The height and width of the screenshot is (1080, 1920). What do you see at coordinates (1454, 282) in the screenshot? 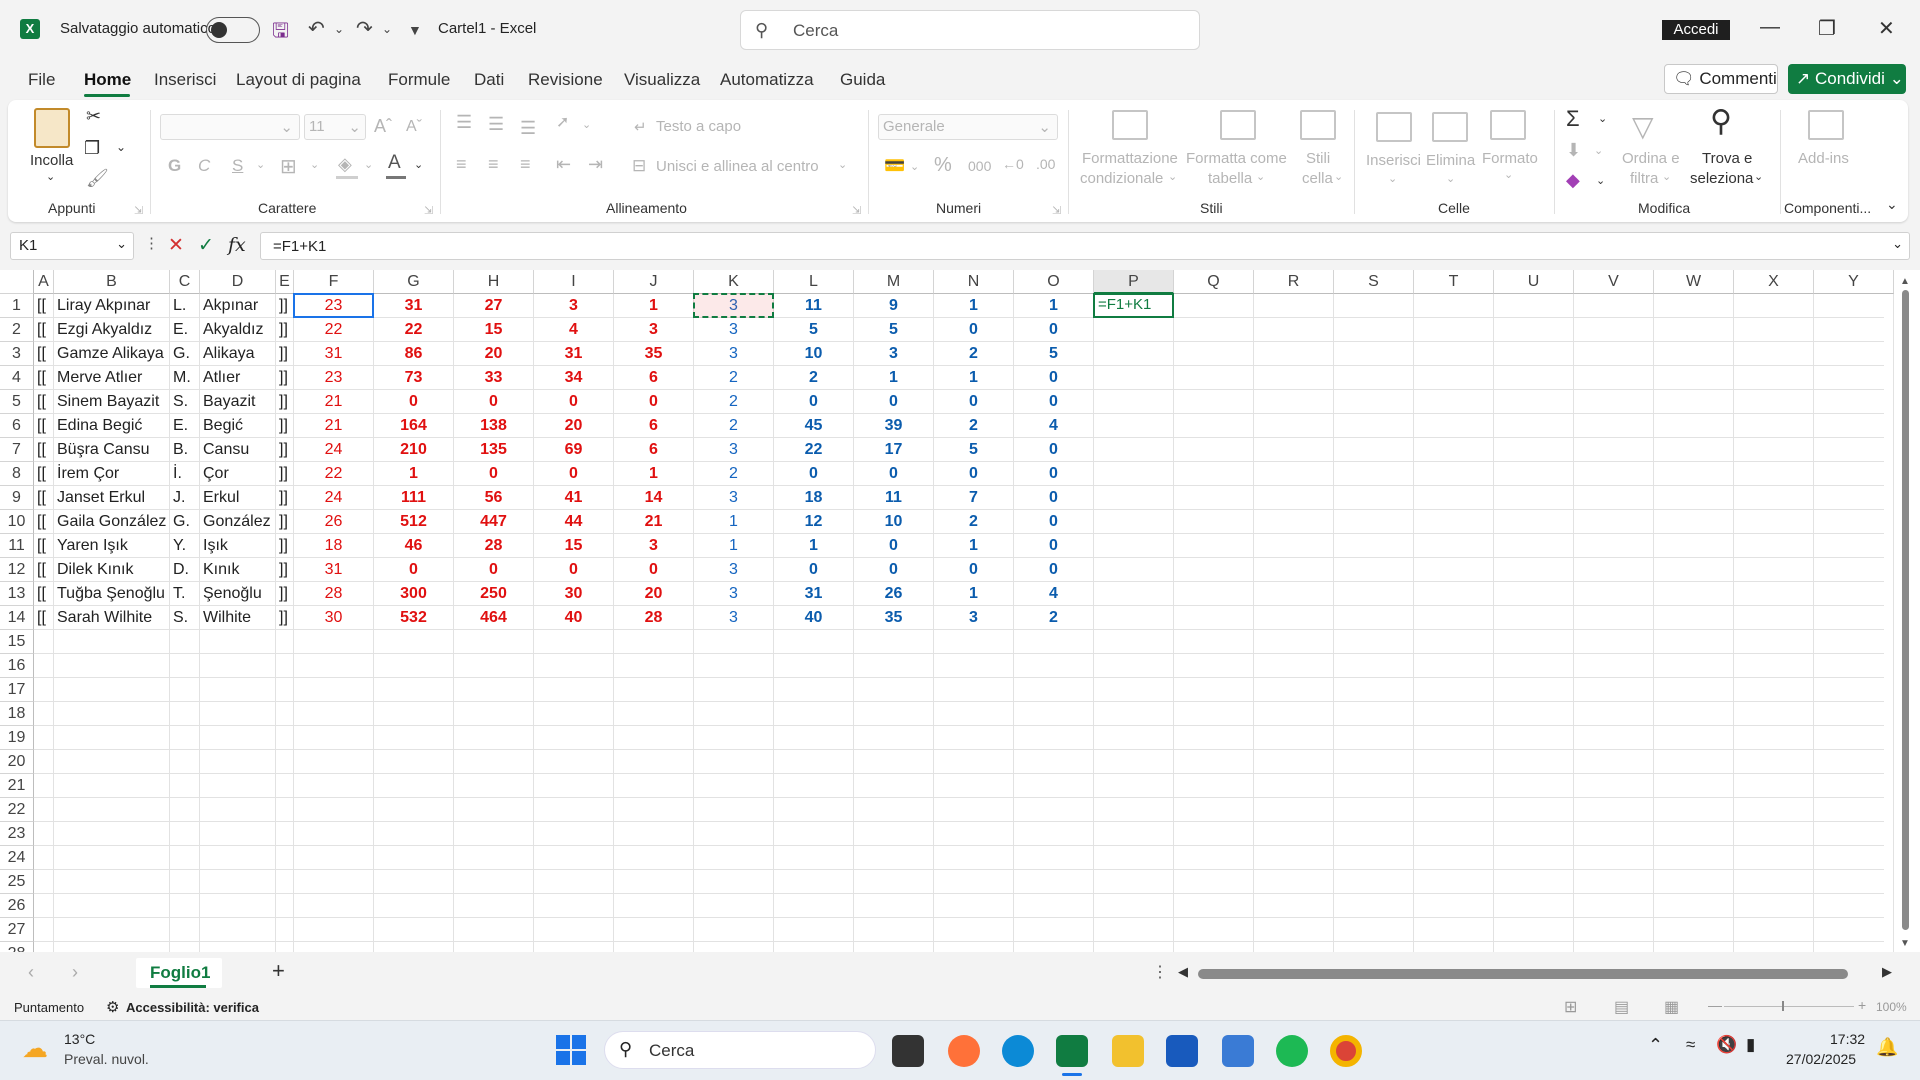
I see `column-header-t: T` at bounding box center [1454, 282].